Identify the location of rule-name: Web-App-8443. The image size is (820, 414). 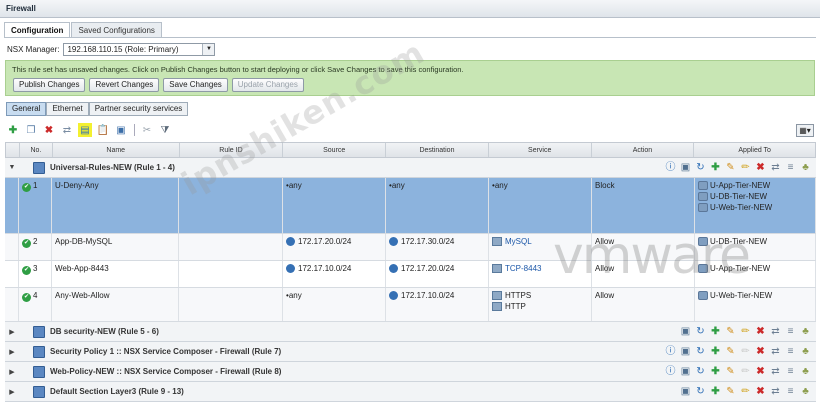
(115, 274).